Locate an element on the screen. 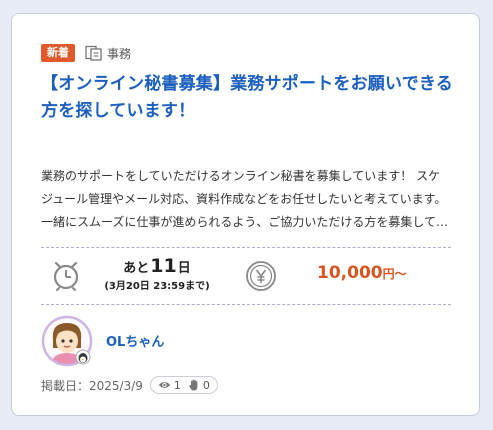  view-count: 1 is located at coordinates (177, 385).